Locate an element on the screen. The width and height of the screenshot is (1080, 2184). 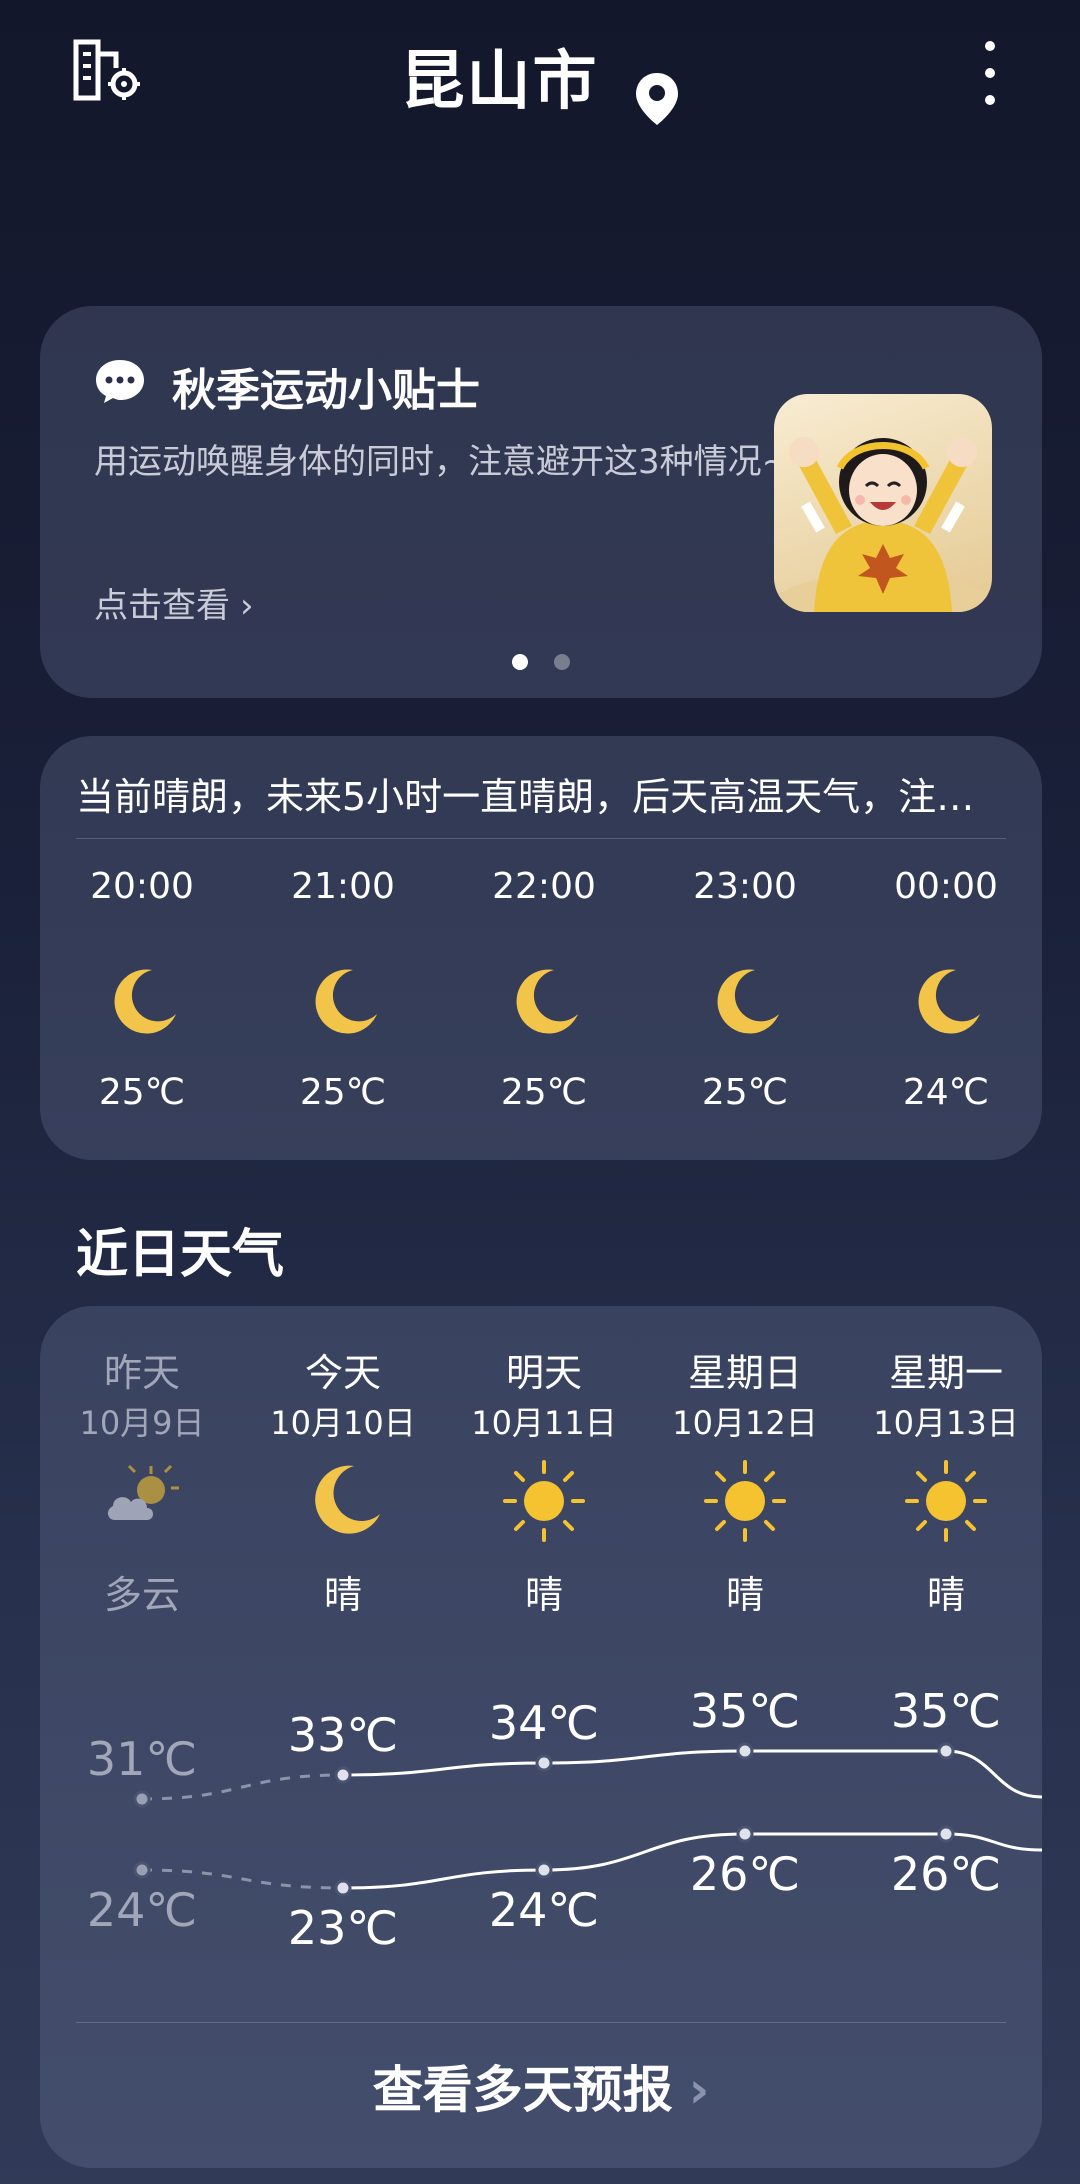
hour-item: 23:00 25℃ is located at coordinates (745, 989).